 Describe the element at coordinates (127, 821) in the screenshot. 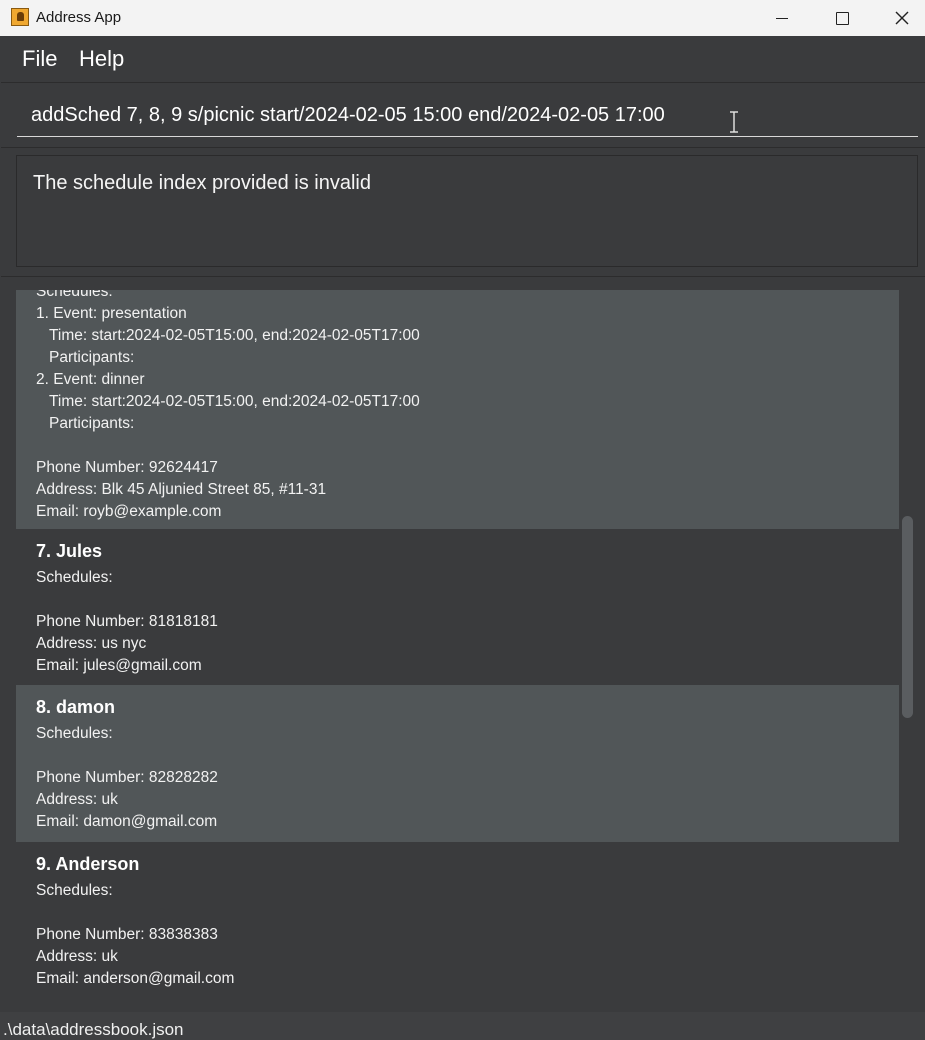

I see `person-email: Email: damon@gmail.com` at that location.